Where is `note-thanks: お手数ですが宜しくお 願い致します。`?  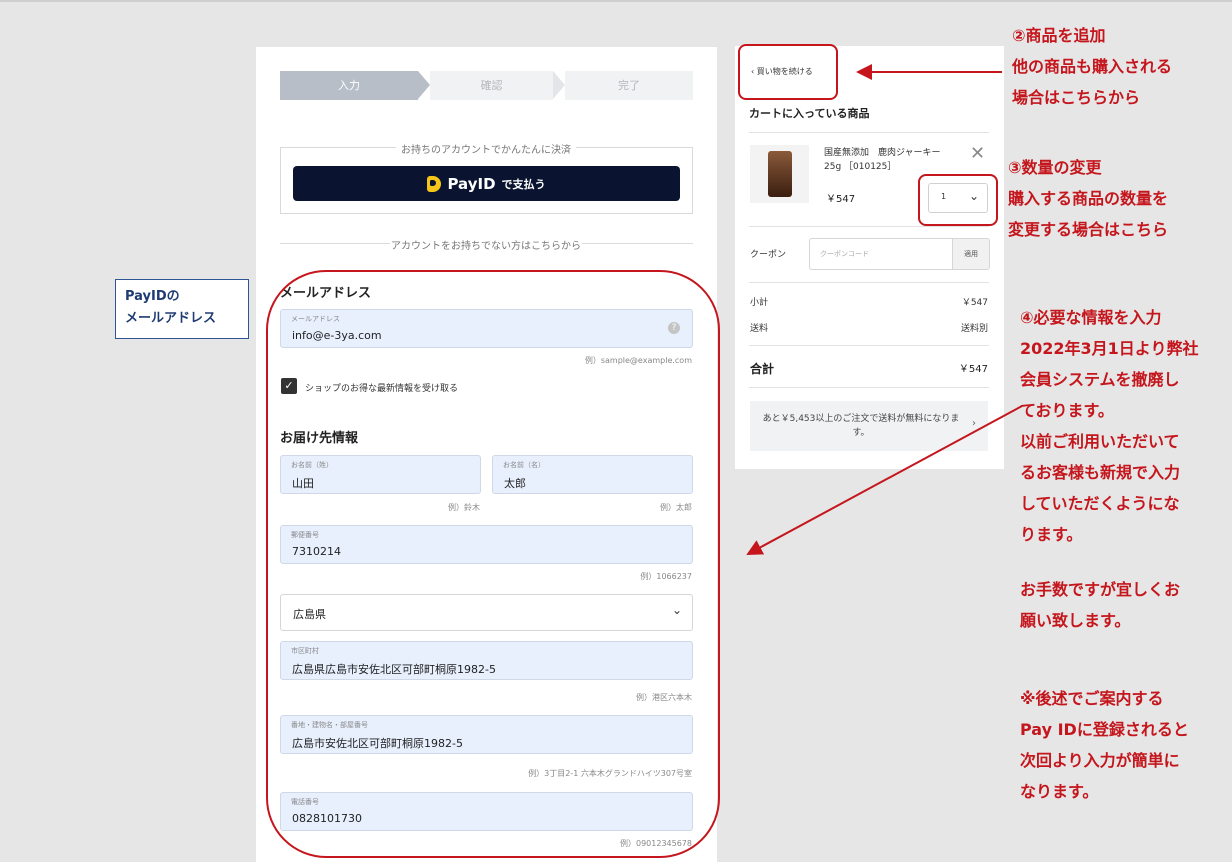
note-thanks: お手数ですが宜しくお 願い致します。 is located at coordinates (1100, 605).